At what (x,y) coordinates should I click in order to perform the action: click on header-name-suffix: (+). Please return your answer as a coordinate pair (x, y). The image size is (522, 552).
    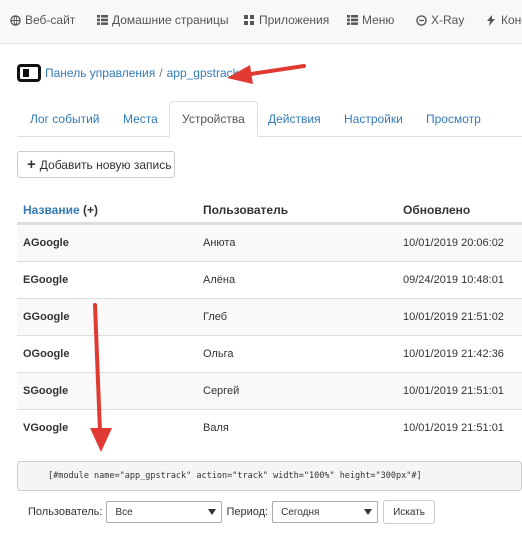
    Looking at the image, I should click on (90, 210).